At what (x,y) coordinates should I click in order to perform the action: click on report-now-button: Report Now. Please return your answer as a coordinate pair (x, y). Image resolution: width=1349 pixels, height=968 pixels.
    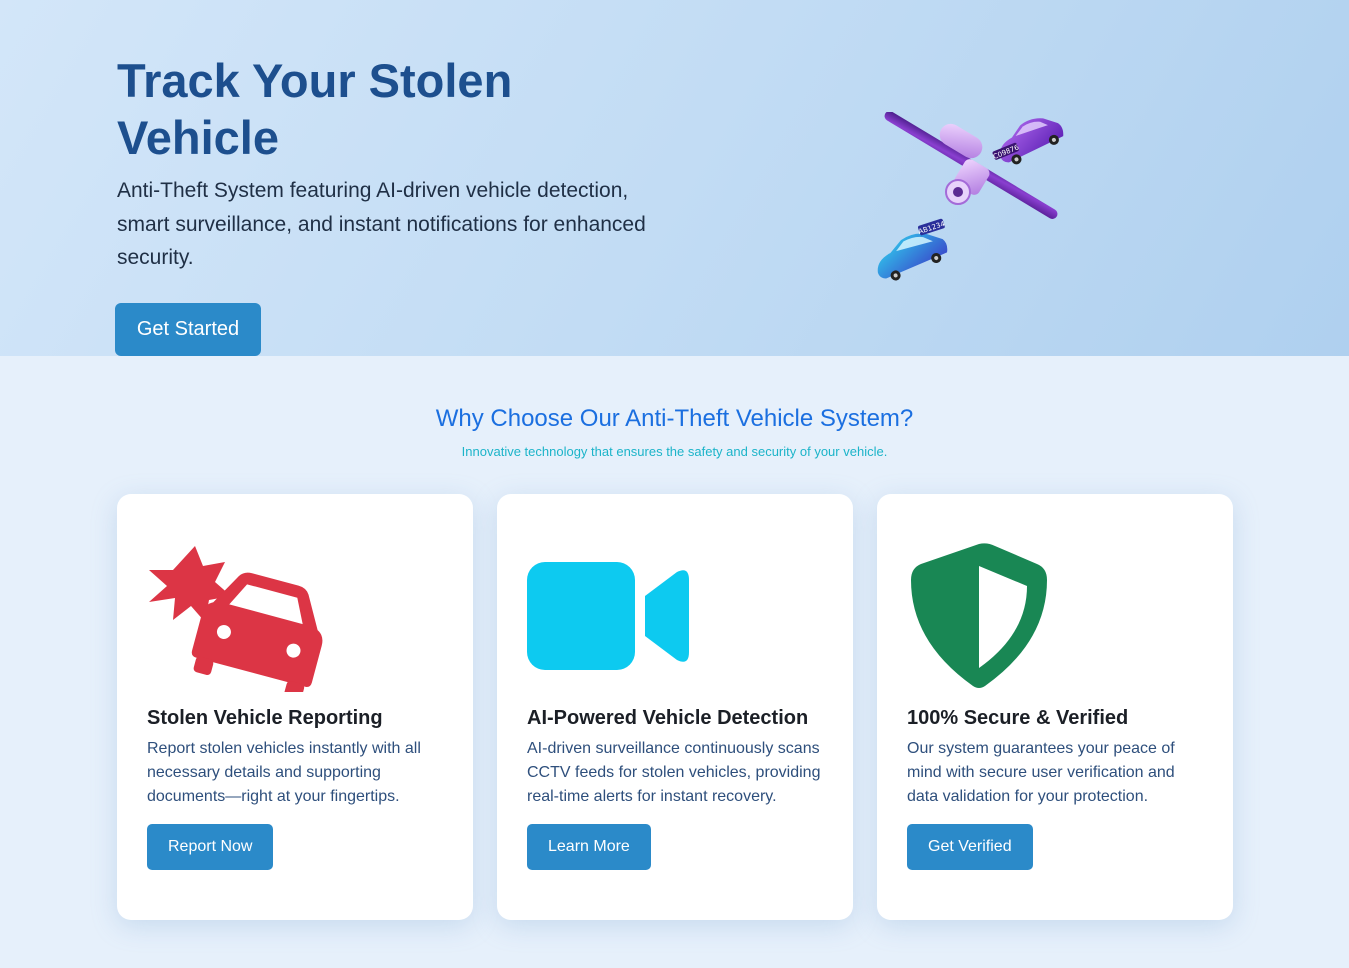
    Looking at the image, I should click on (210, 847).